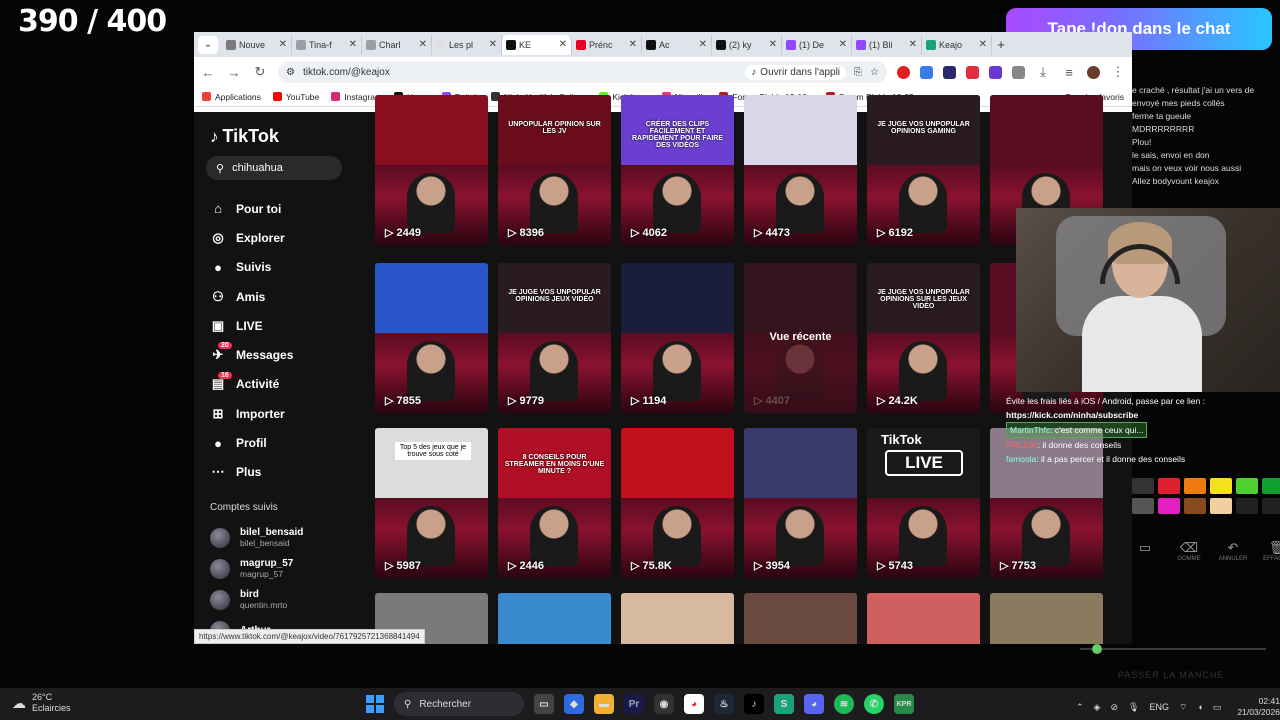 This screenshot has height=720, width=1280. Describe the element at coordinates (874, 72) in the screenshot. I see `bookmark-star-icon: ☆` at that location.